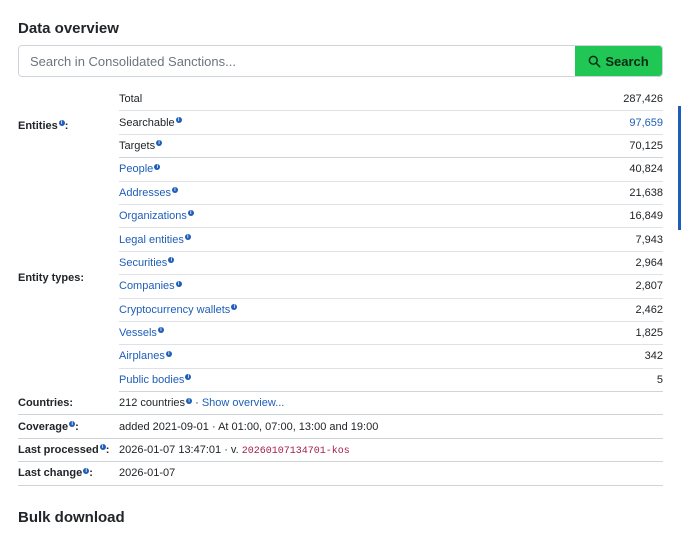 This screenshot has height=537, width=681. What do you see at coordinates (151, 240) in the screenshot?
I see `entity-type-link: Legal entities` at bounding box center [151, 240].